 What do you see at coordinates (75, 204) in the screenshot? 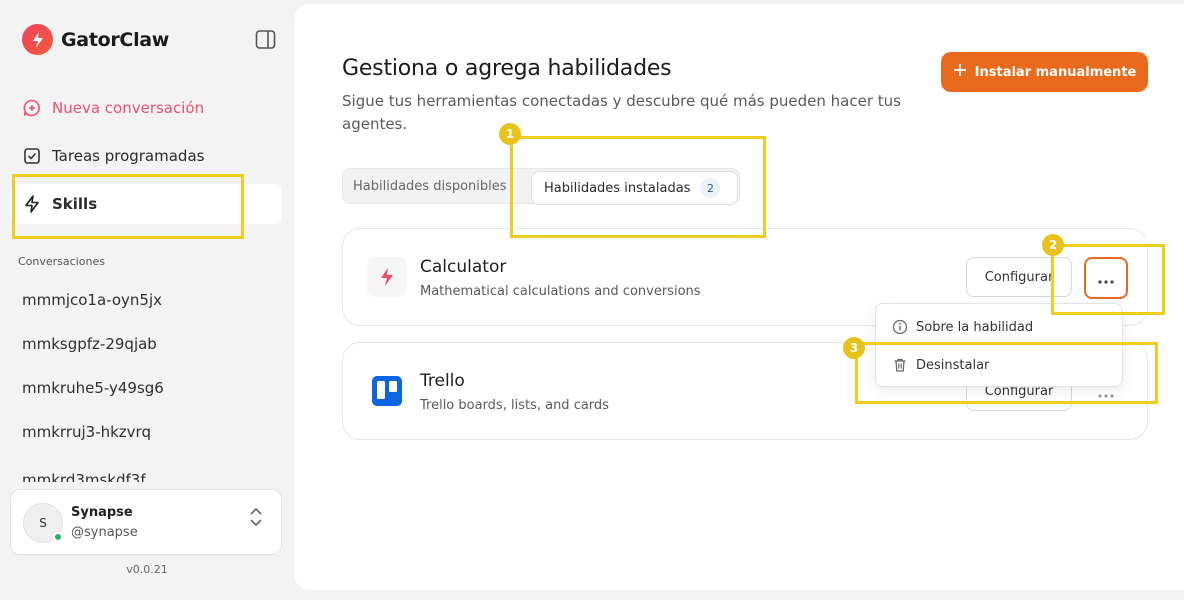
I see `skills-label: Skills` at bounding box center [75, 204].